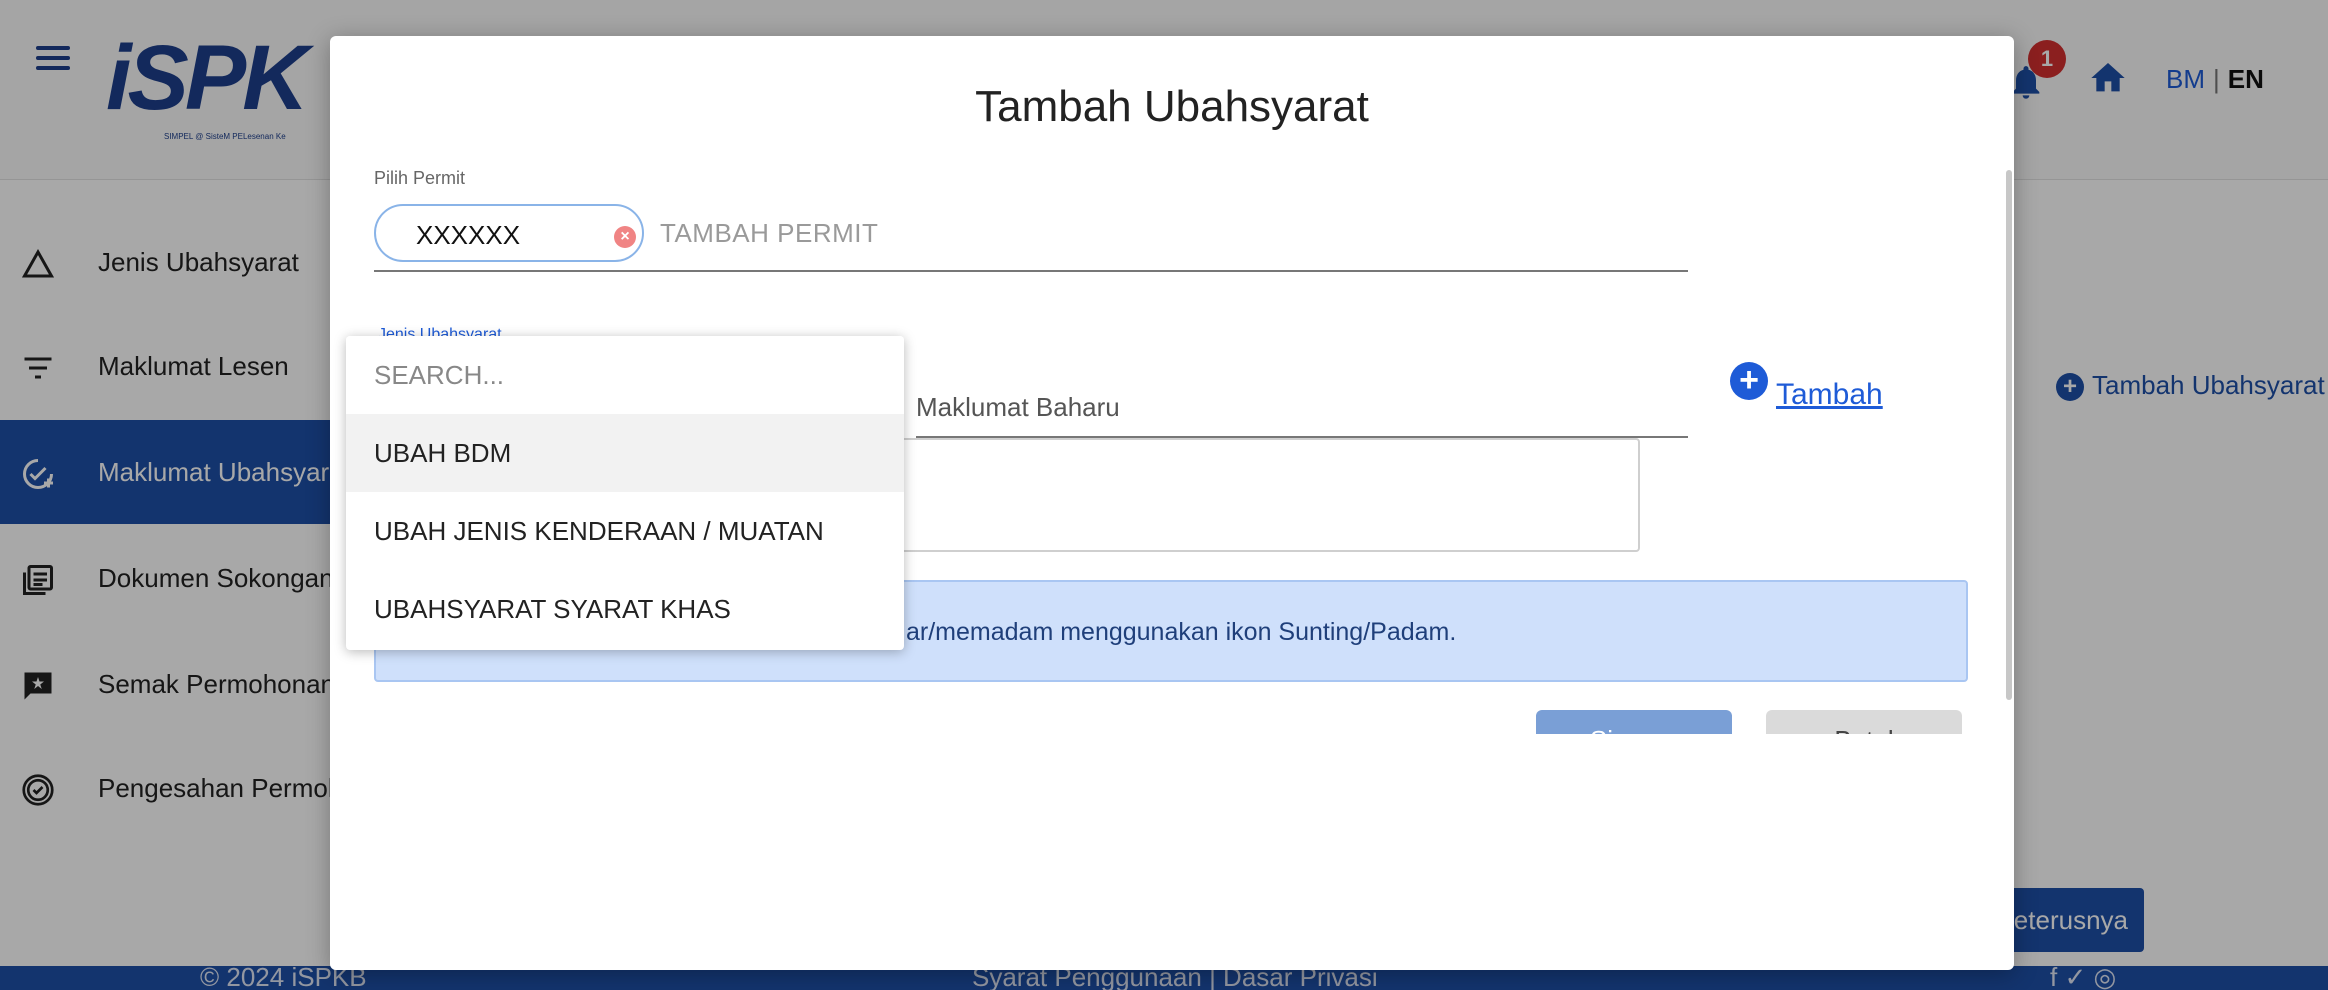 Image resolution: width=2328 pixels, height=990 pixels. I want to click on permit-field-label: Pilih Permit, so click(420, 178).